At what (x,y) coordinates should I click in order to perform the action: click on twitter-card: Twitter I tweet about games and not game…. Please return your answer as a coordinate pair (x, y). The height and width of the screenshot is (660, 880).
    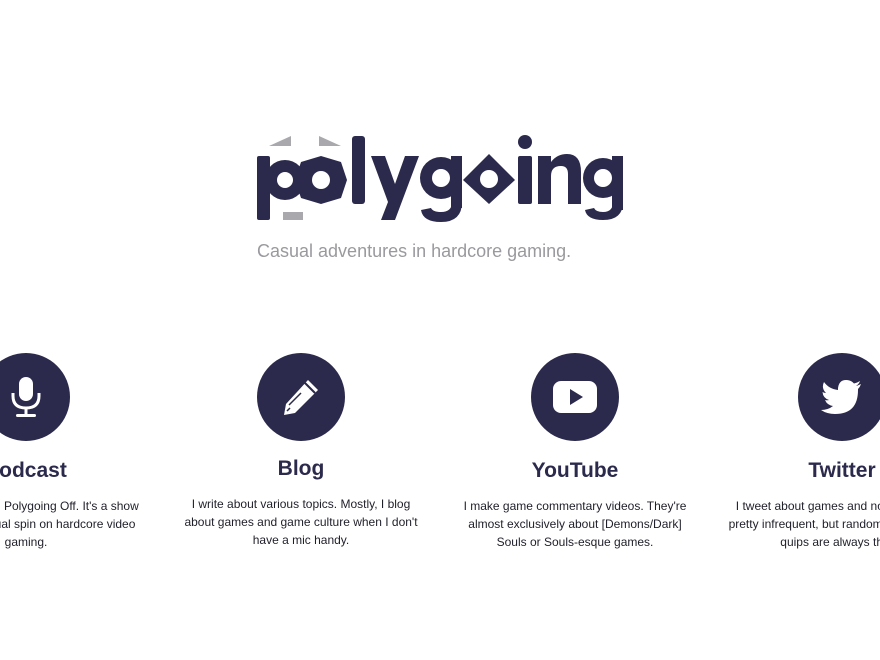
    Looking at the image, I should click on (801, 452).